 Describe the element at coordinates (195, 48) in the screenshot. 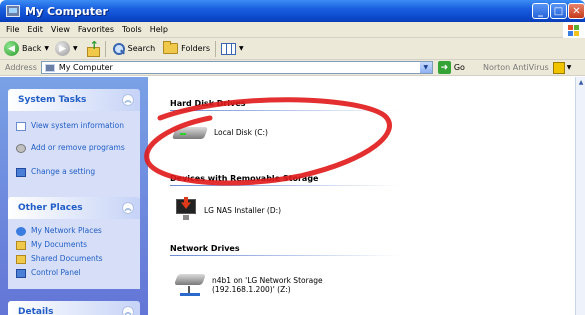

I see `folders-button: Folders` at that location.